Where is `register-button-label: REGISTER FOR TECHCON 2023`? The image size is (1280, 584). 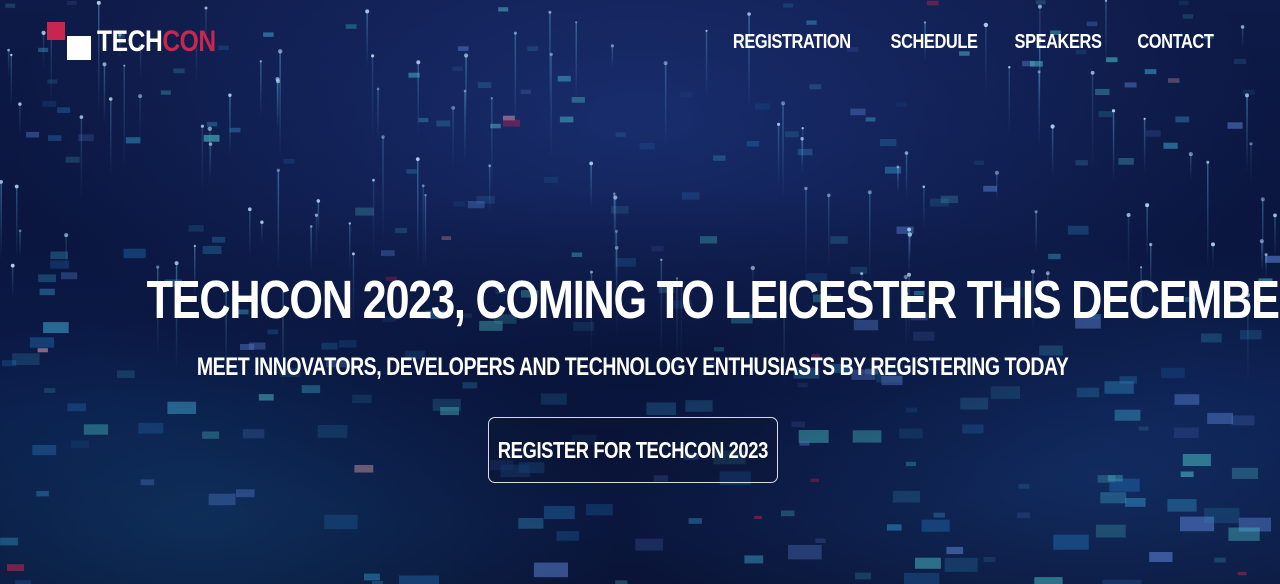
register-button-label: REGISTER FOR TECHCON 2023 is located at coordinates (633, 449).